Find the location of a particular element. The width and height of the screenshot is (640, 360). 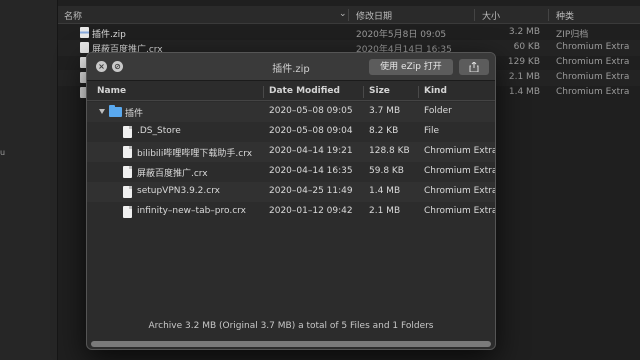

finder-col-kind: 种类 is located at coordinates (565, 15).